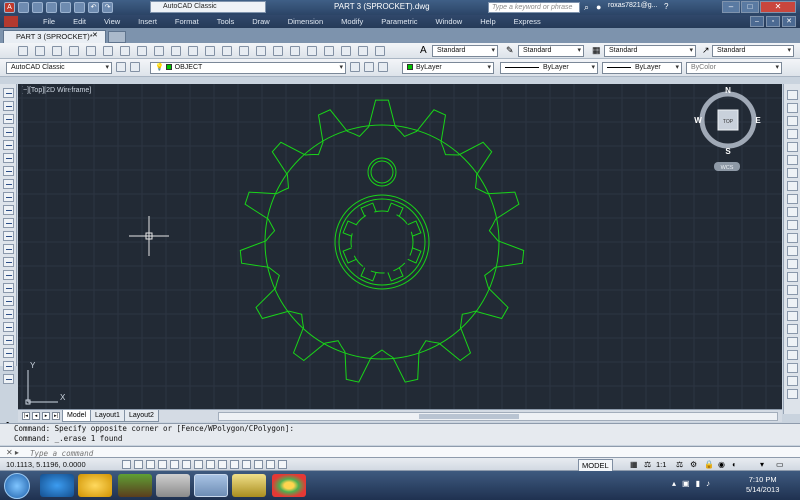 This screenshot has width=800, height=500. What do you see at coordinates (91, 51) in the screenshot?
I see `preview-icon` at bounding box center [91, 51].